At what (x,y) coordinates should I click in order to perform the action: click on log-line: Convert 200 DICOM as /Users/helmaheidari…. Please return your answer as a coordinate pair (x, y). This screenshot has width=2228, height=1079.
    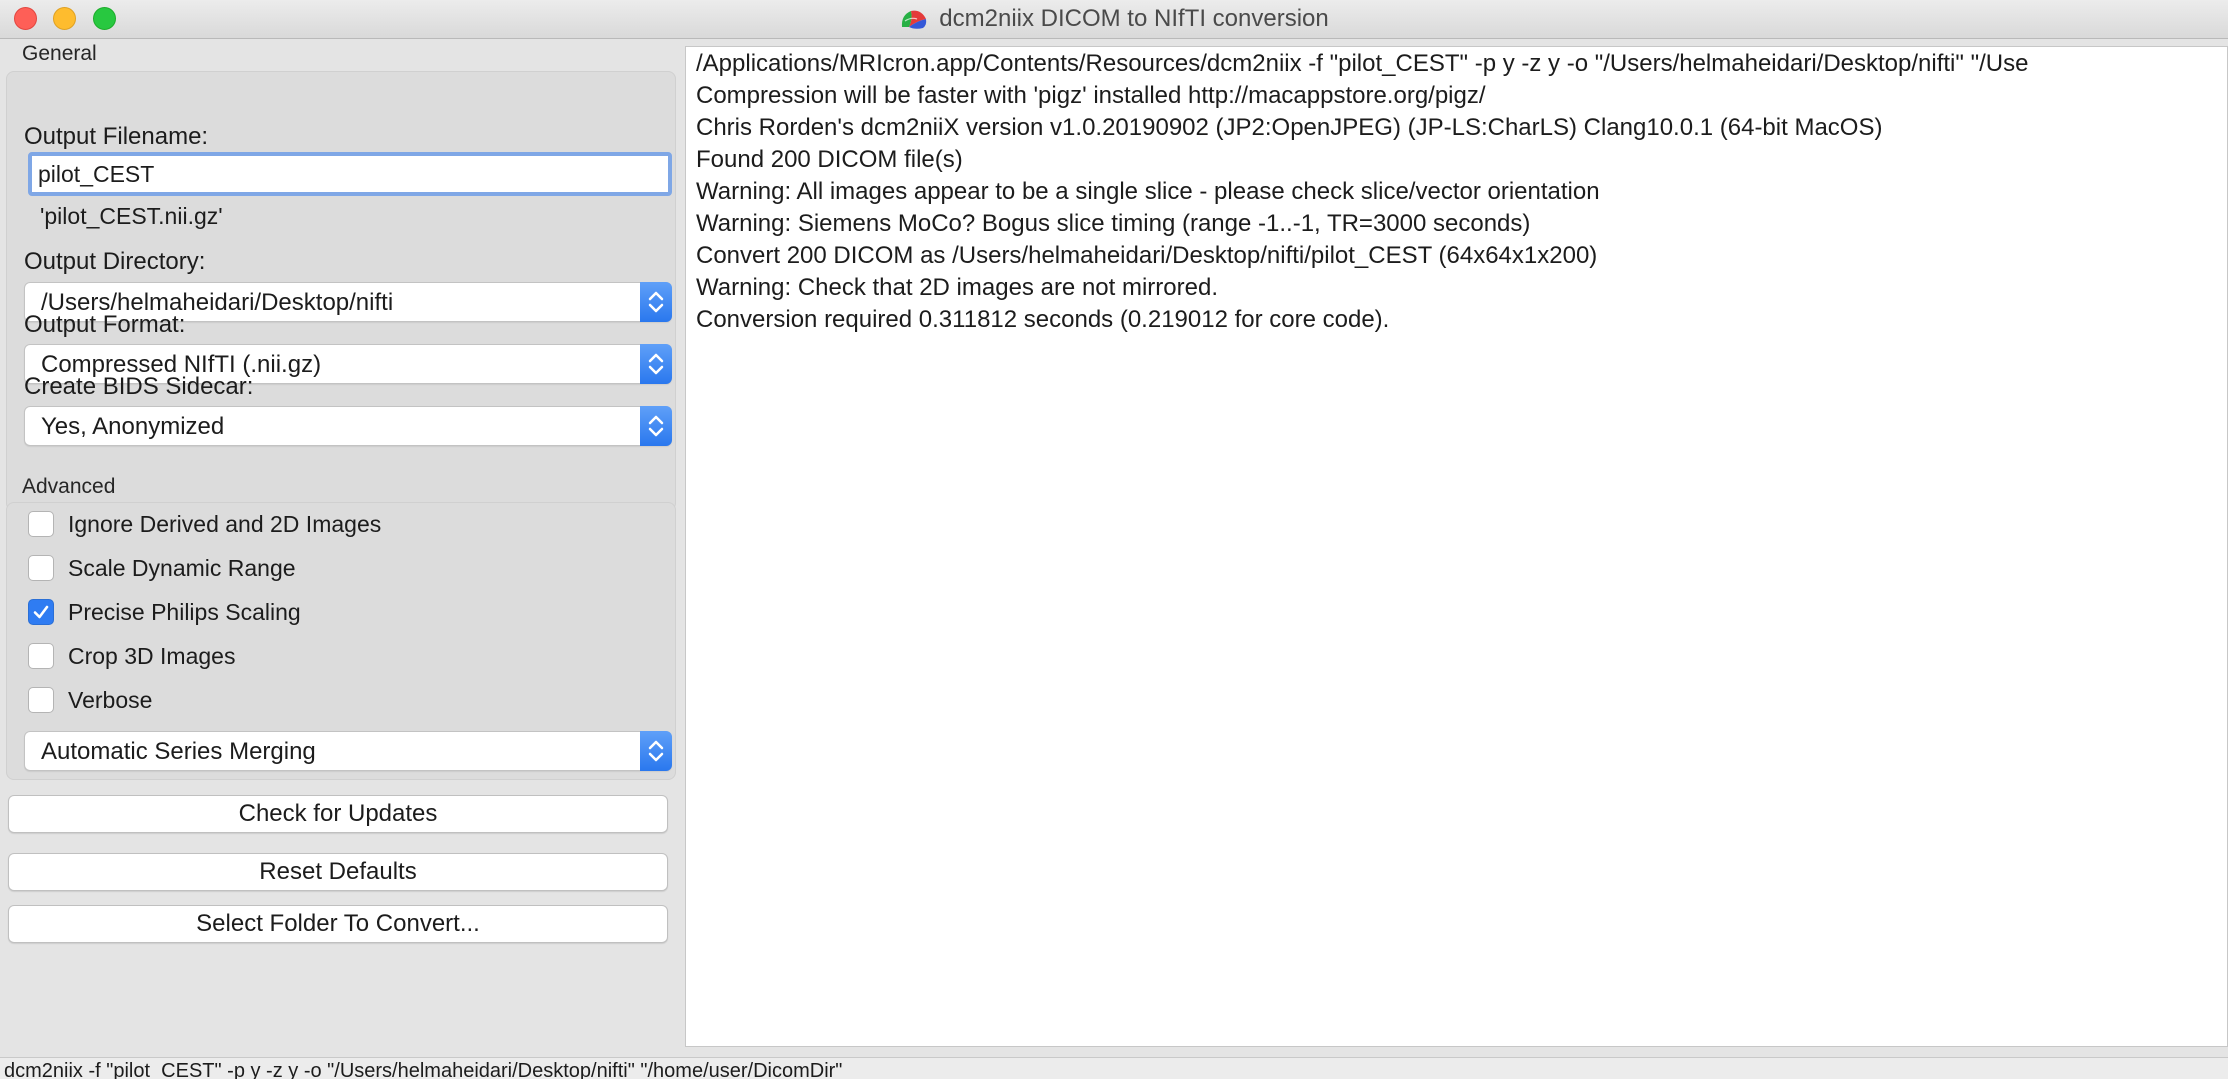
    Looking at the image, I should click on (1147, 255).